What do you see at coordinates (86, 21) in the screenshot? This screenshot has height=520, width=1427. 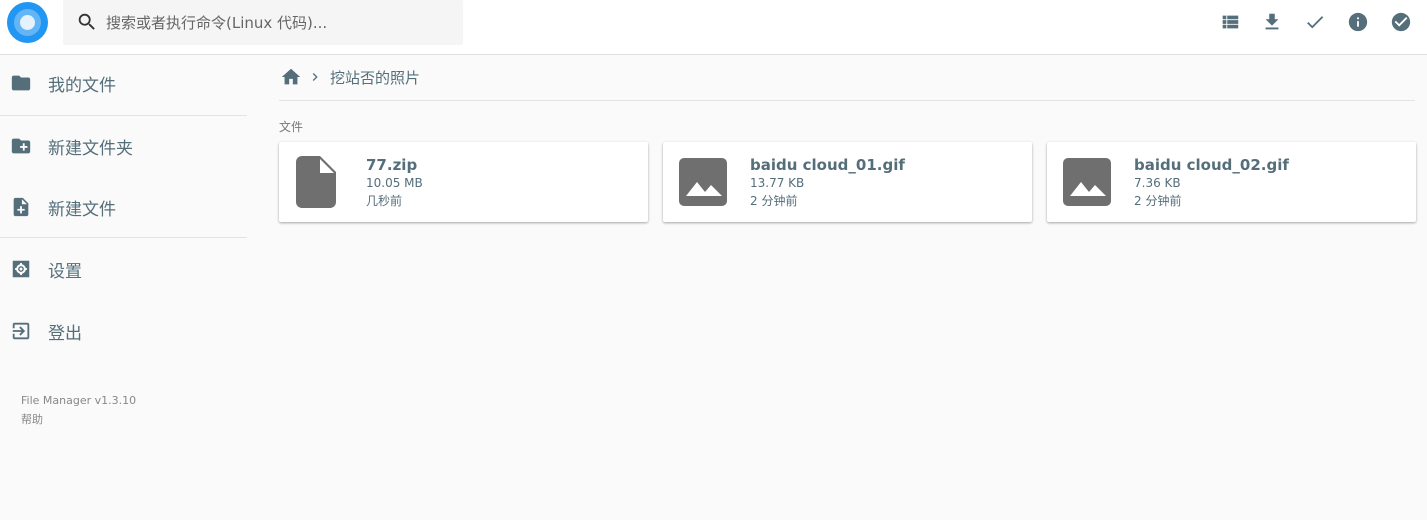 I see `search-icon` at bounding box center [86, 21].